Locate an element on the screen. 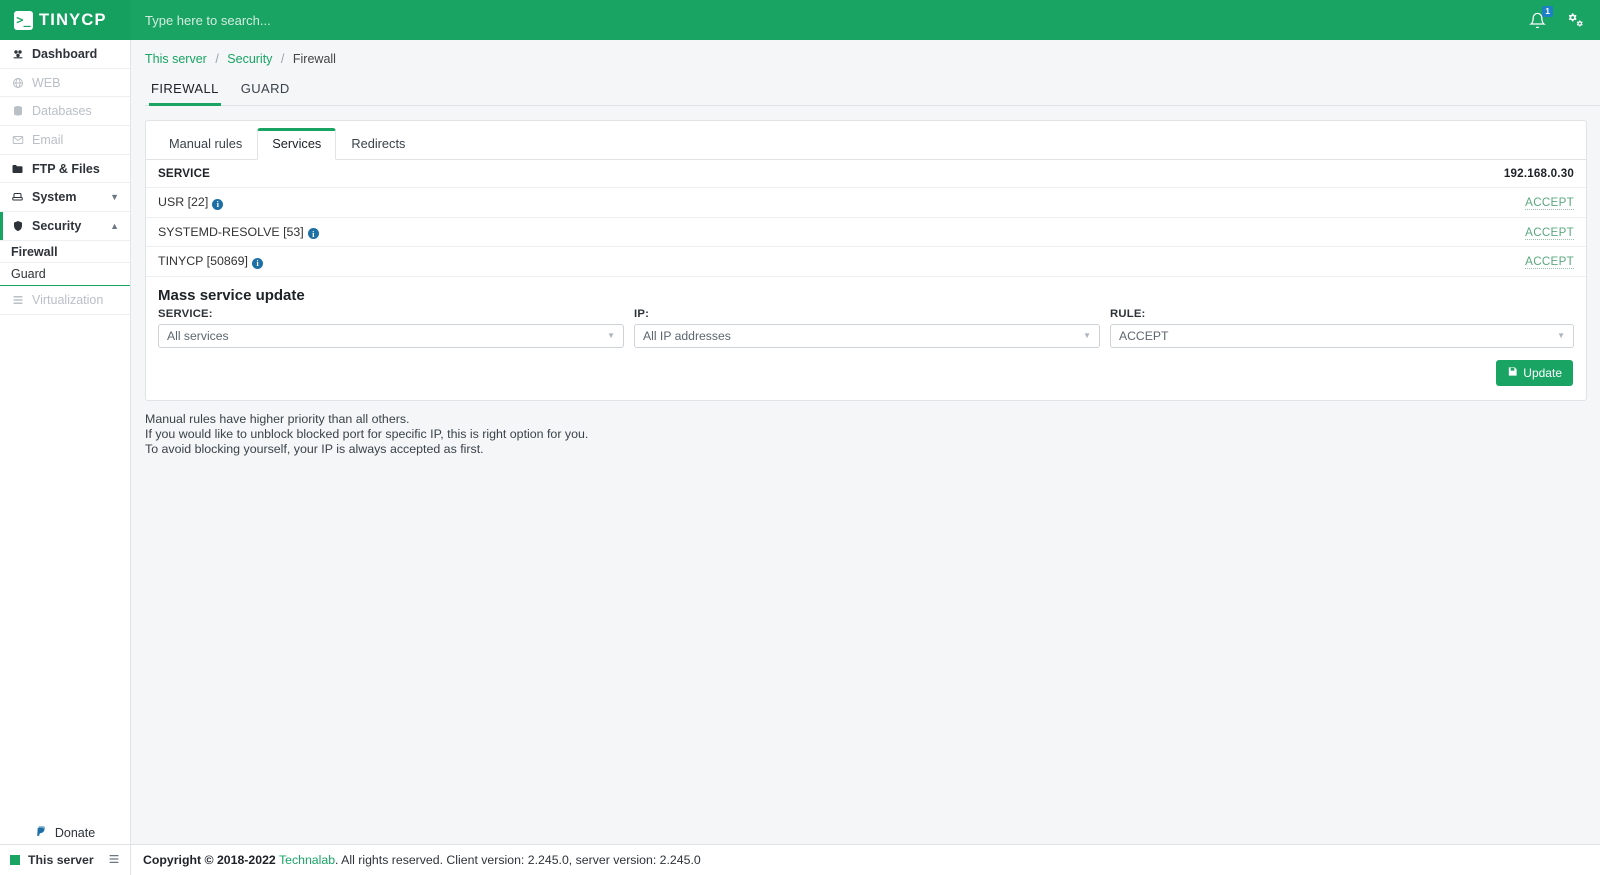  server-status-icon is located at coordinates (15, 860).